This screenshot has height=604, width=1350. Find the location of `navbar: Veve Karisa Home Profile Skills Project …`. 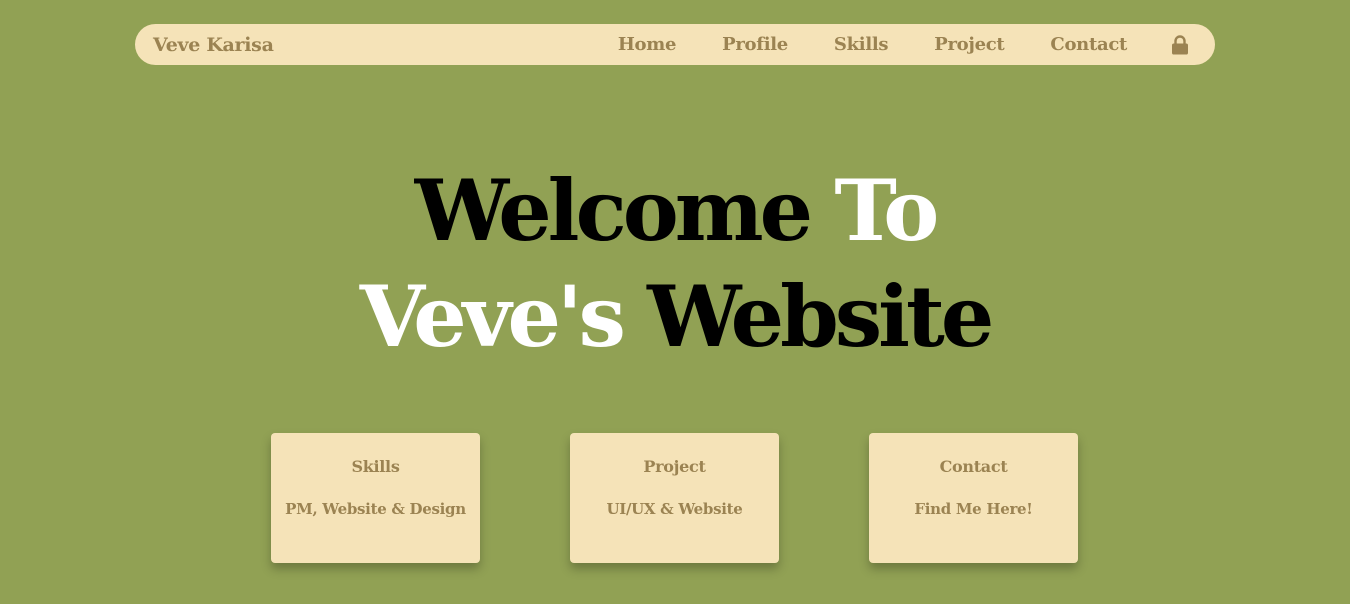

navbar: Veve Karisa Home Profile Skills Project … is located at coordinates (675, 44).